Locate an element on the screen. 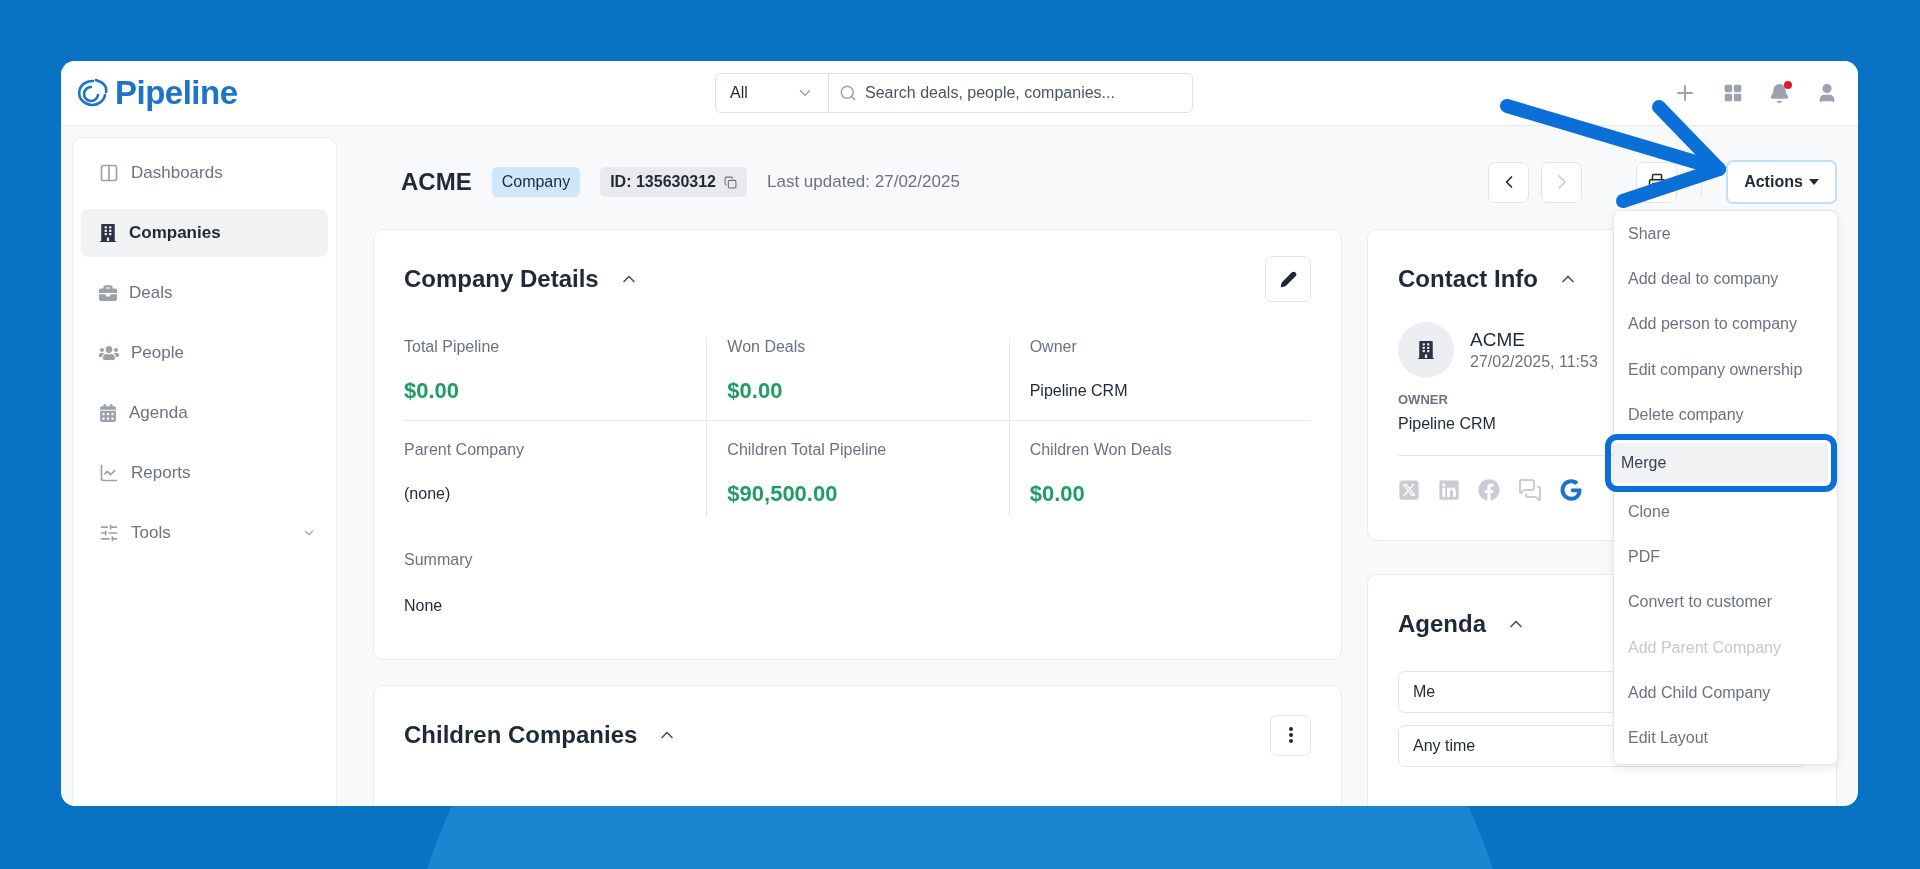 This screenshot has height=869, width=1920. briefcase-icon is located at coordinates (108, 293).